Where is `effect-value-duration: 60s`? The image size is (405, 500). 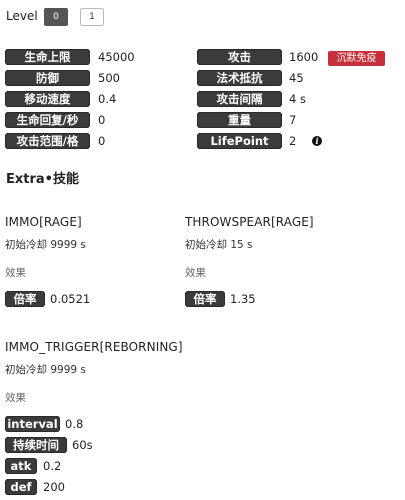 effect-value-duration: 60s is located at coordinates (82, 445).